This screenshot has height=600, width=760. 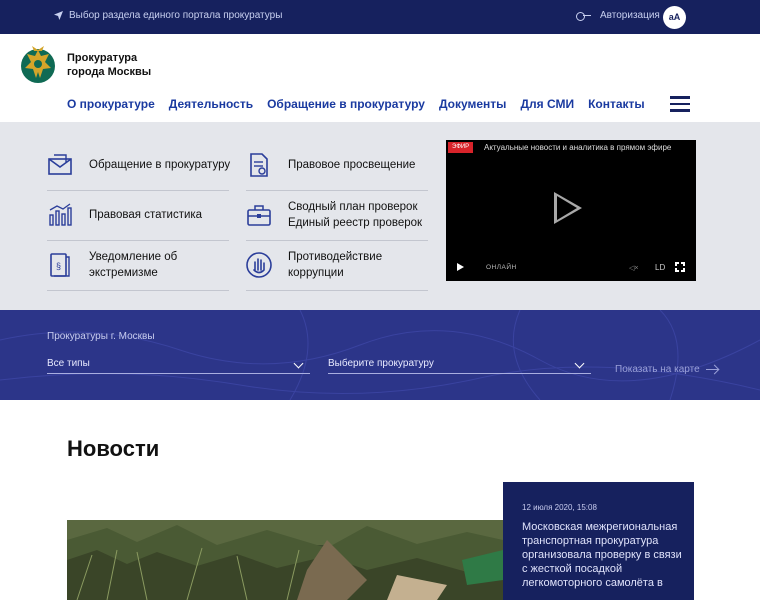 What do you see at coordinates (60, 214) in the screenshot?
I see `bar-chart-icon` at bounding box center [60, 214].